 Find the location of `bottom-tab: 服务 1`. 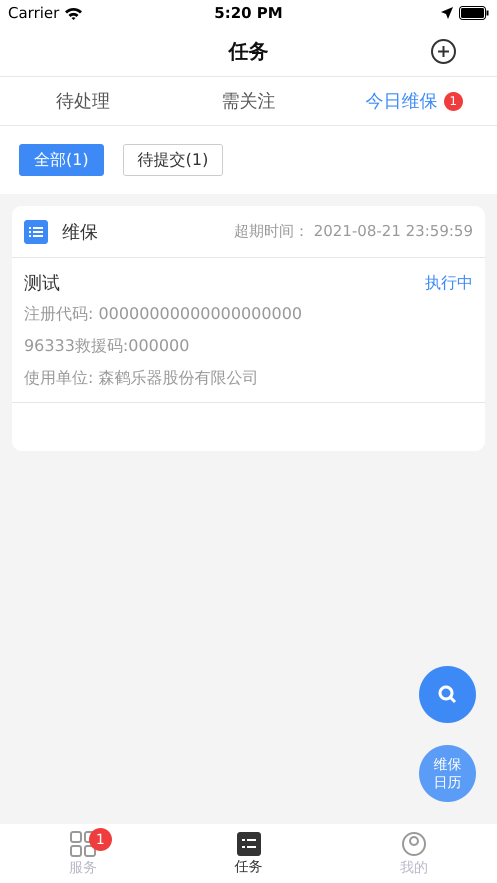

bottom-tab: 服务 1 is located at coordinates (83, 853).